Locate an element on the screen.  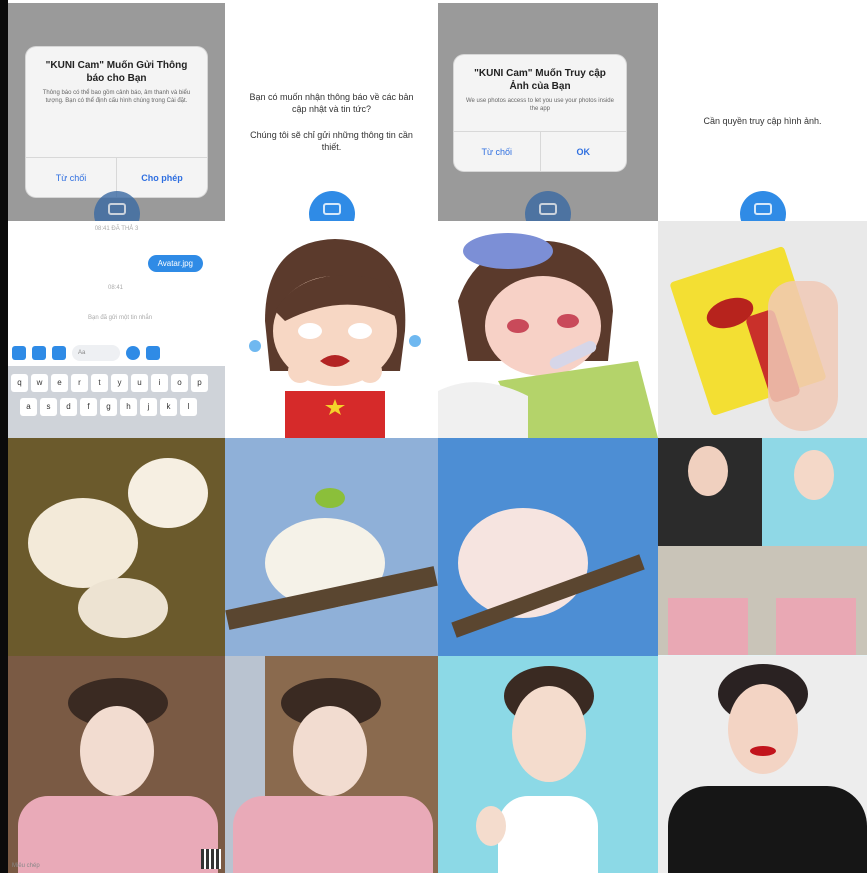
left-border is located at coordinates (4, 436).